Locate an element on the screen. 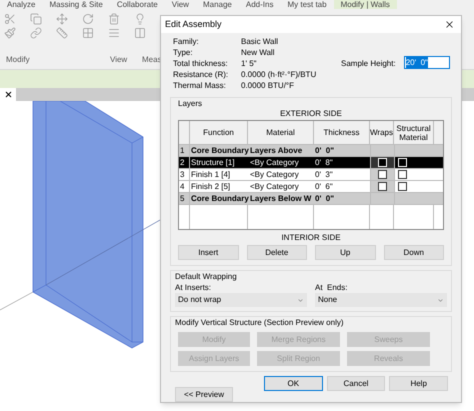 Image resolution: width=474 pixels, height=411 pixels. field-value: New Wall is located at coordinates (258, 53).